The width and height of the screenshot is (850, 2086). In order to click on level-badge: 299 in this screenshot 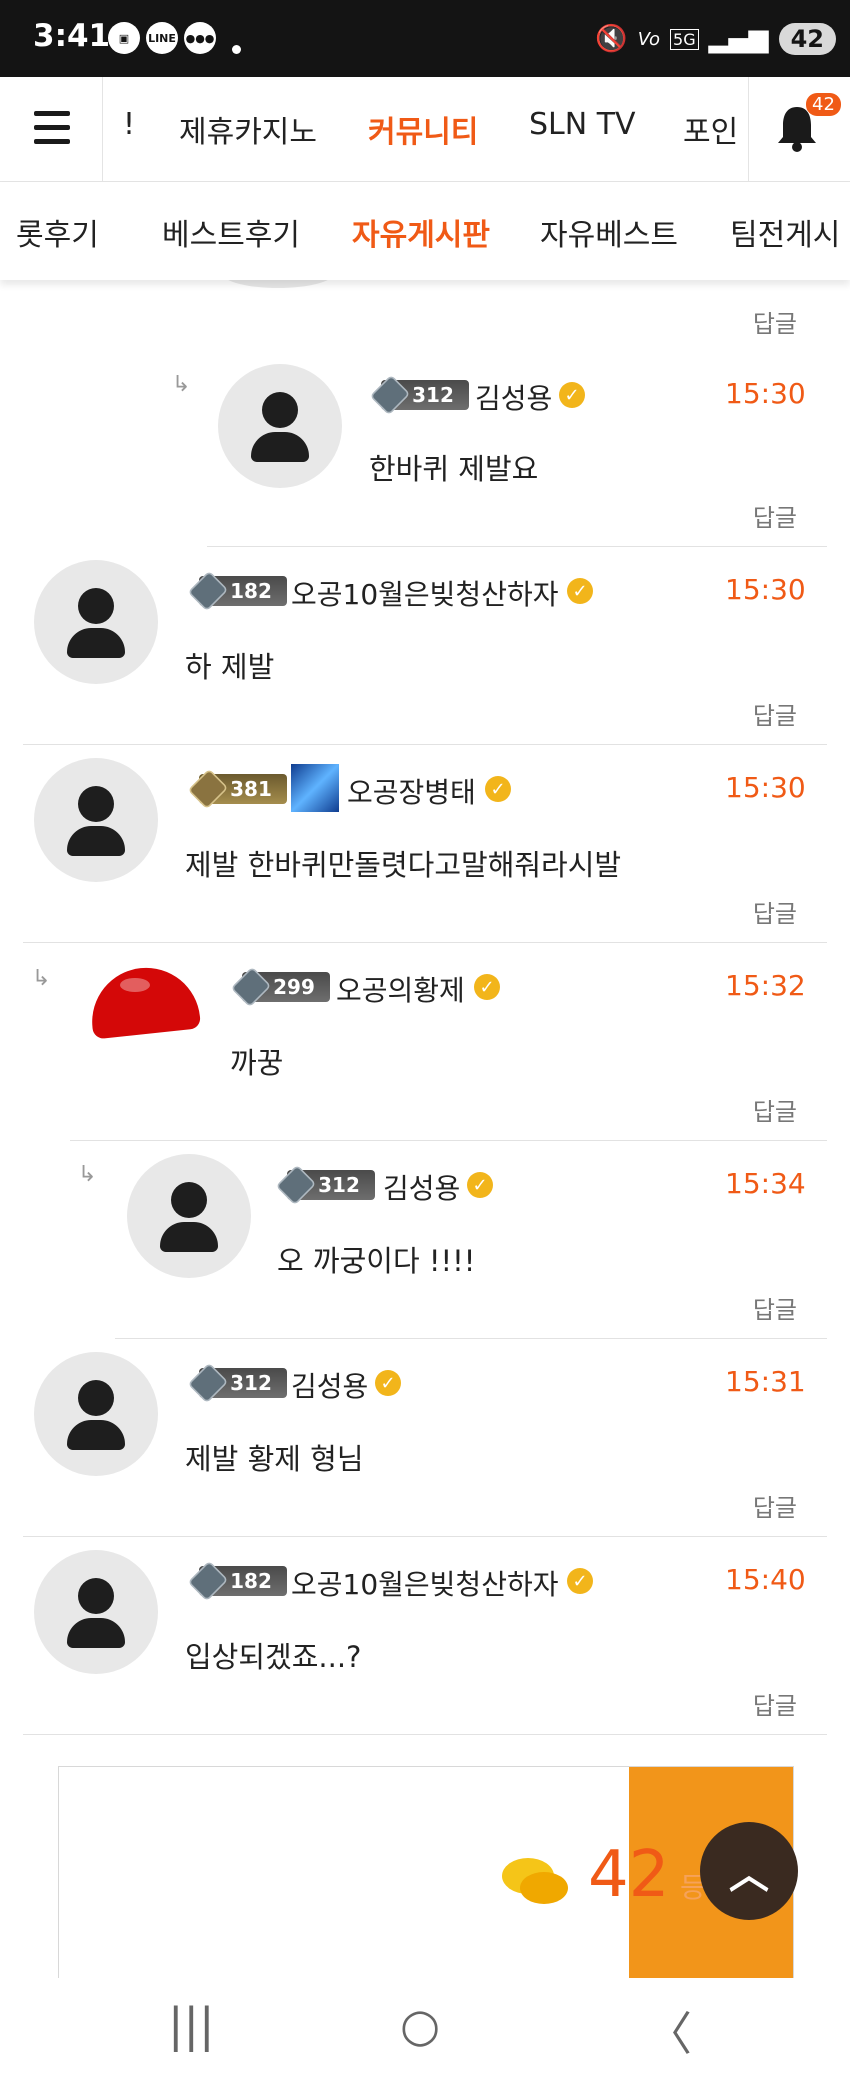, I will do `click(280, 987)`.